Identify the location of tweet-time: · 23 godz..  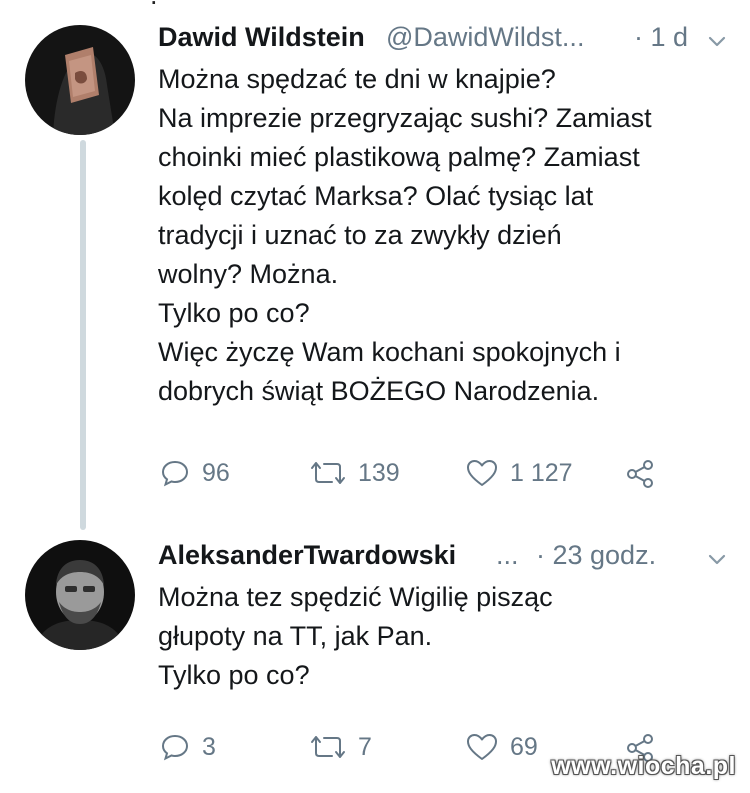
(596, 555).